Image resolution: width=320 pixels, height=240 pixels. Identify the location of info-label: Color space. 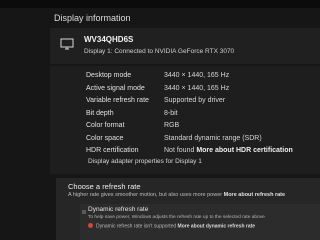
(105, 138).